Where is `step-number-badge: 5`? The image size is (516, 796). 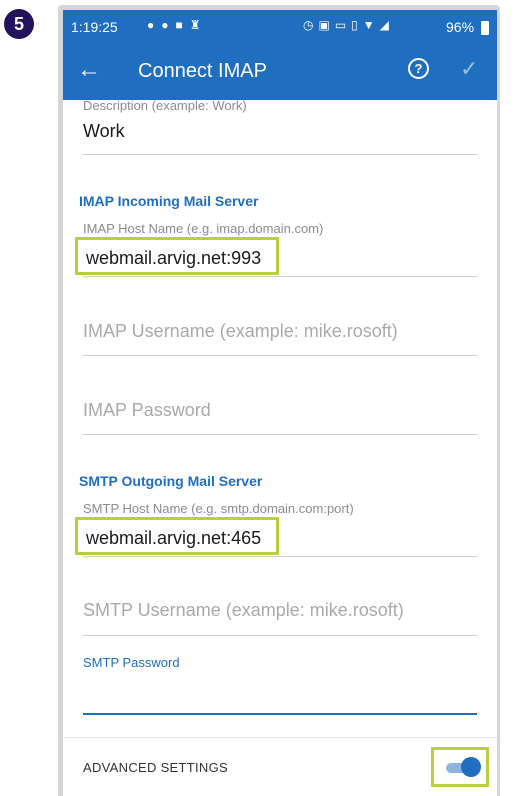
step-number-badge: 5 is located at coordinates (19, 24).